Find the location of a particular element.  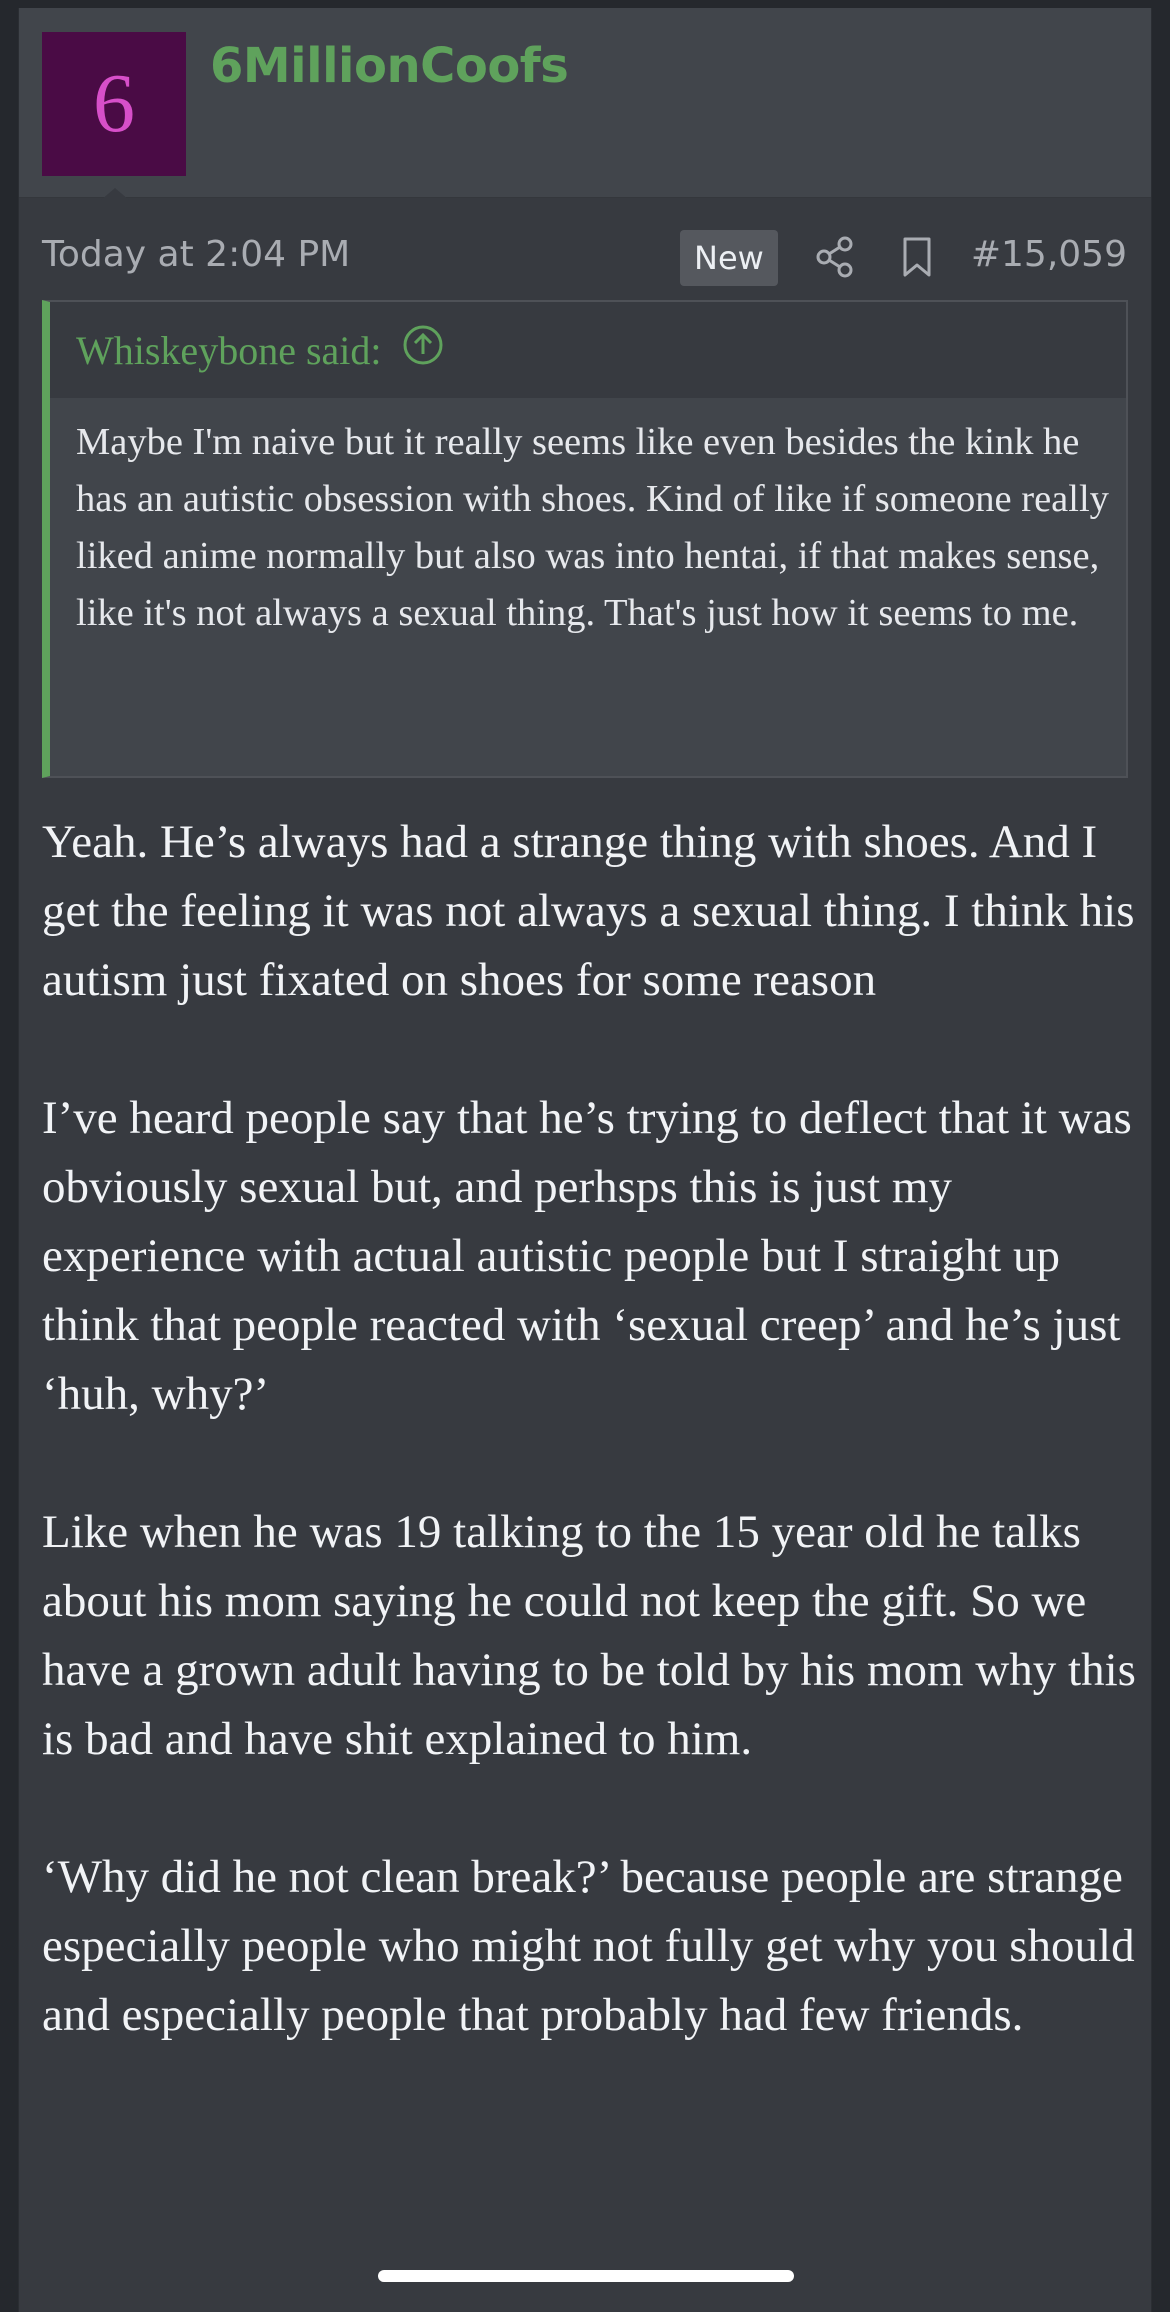

quote-author-link: Whiskeybone said: is located at coordinates (260, 350).